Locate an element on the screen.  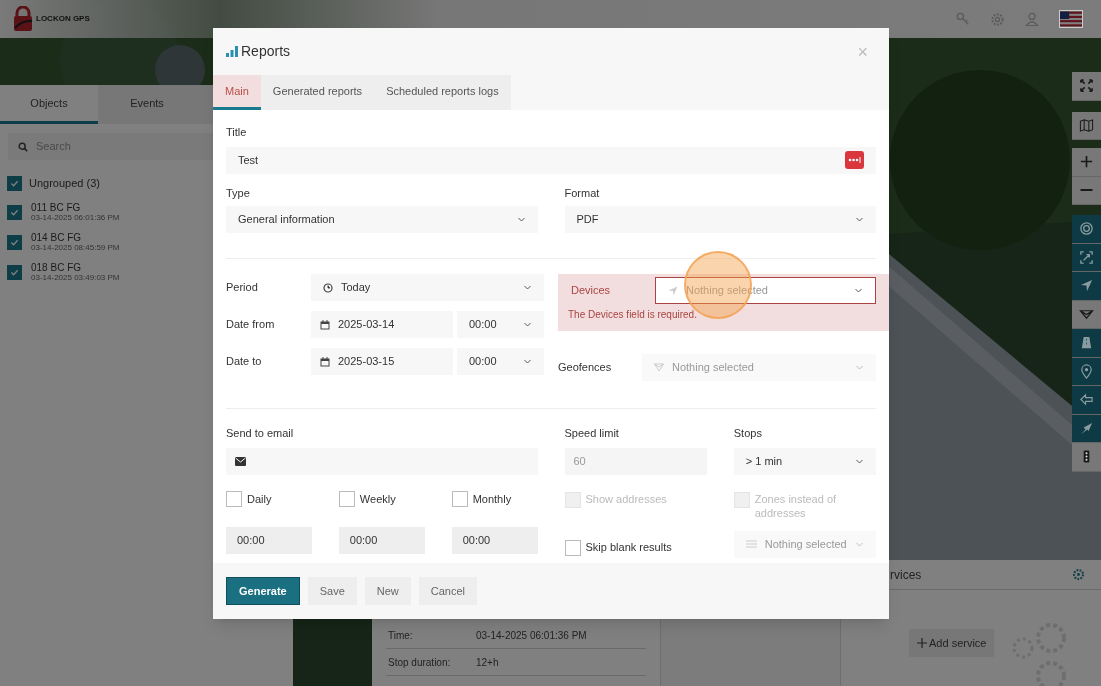
object-name: 014 BC FG is located at coordinates (75, 237).